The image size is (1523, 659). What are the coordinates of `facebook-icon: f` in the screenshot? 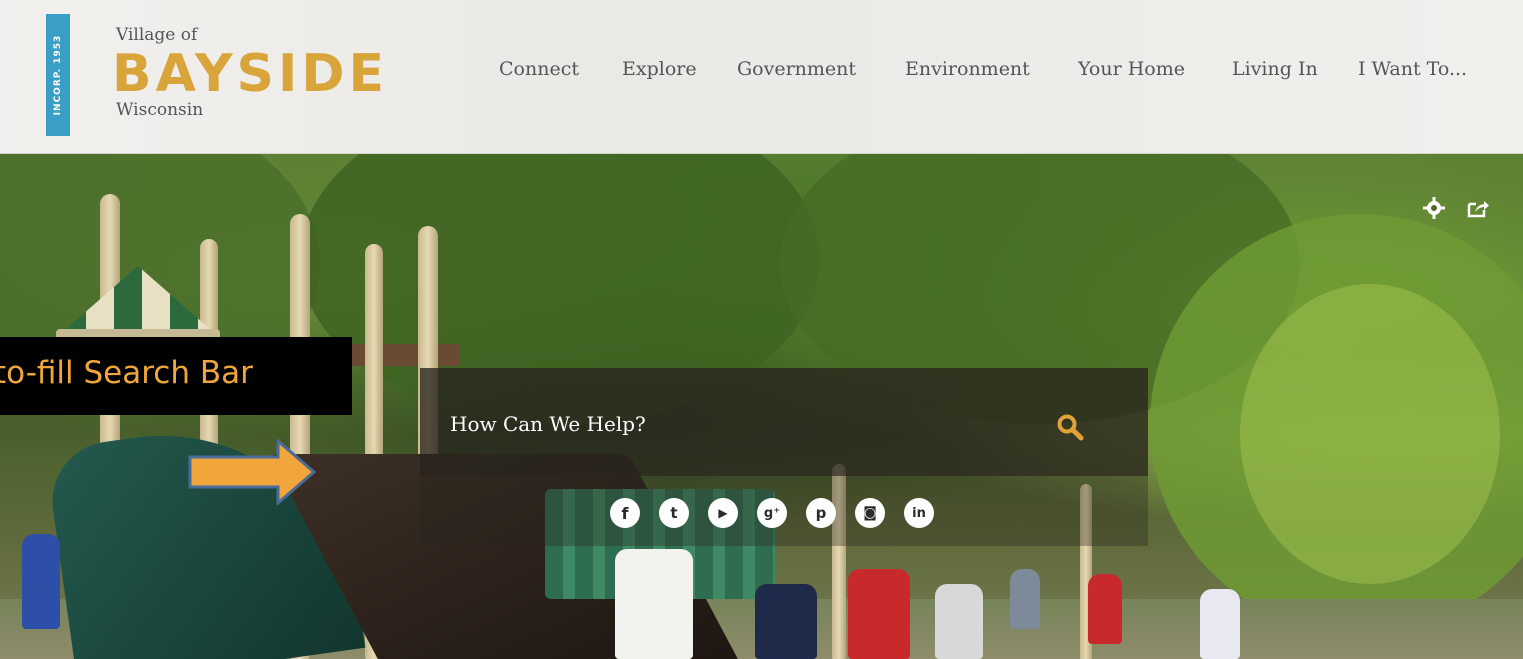 It's located at (625, 513).